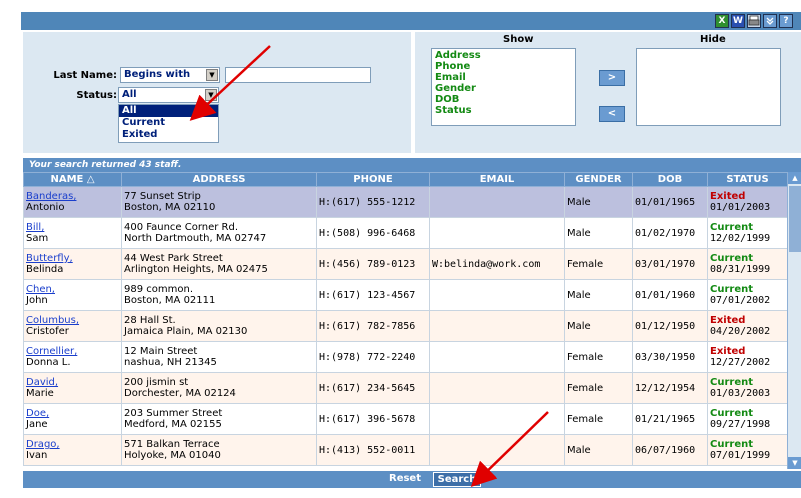 This screenshot has height=498, width=801. What do you see at coordinates (612, 114) in the screenshot?
I see `move-left-button: <` at bounding box center [612, 114].